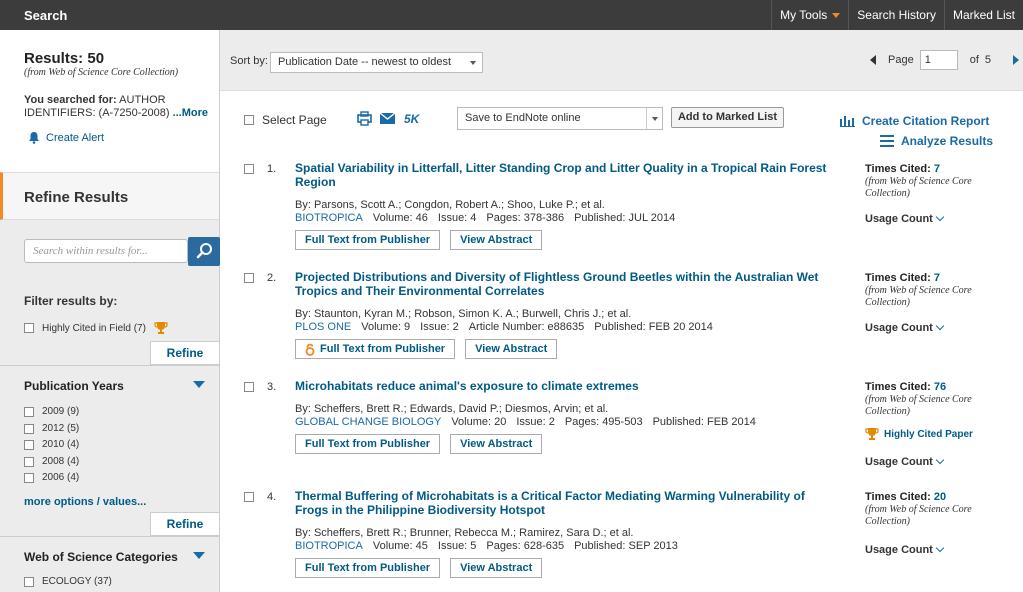 Image resolution: width=1023 pixels, height=592 pixels. I want to click on open-access-icon, so click(310, 349).